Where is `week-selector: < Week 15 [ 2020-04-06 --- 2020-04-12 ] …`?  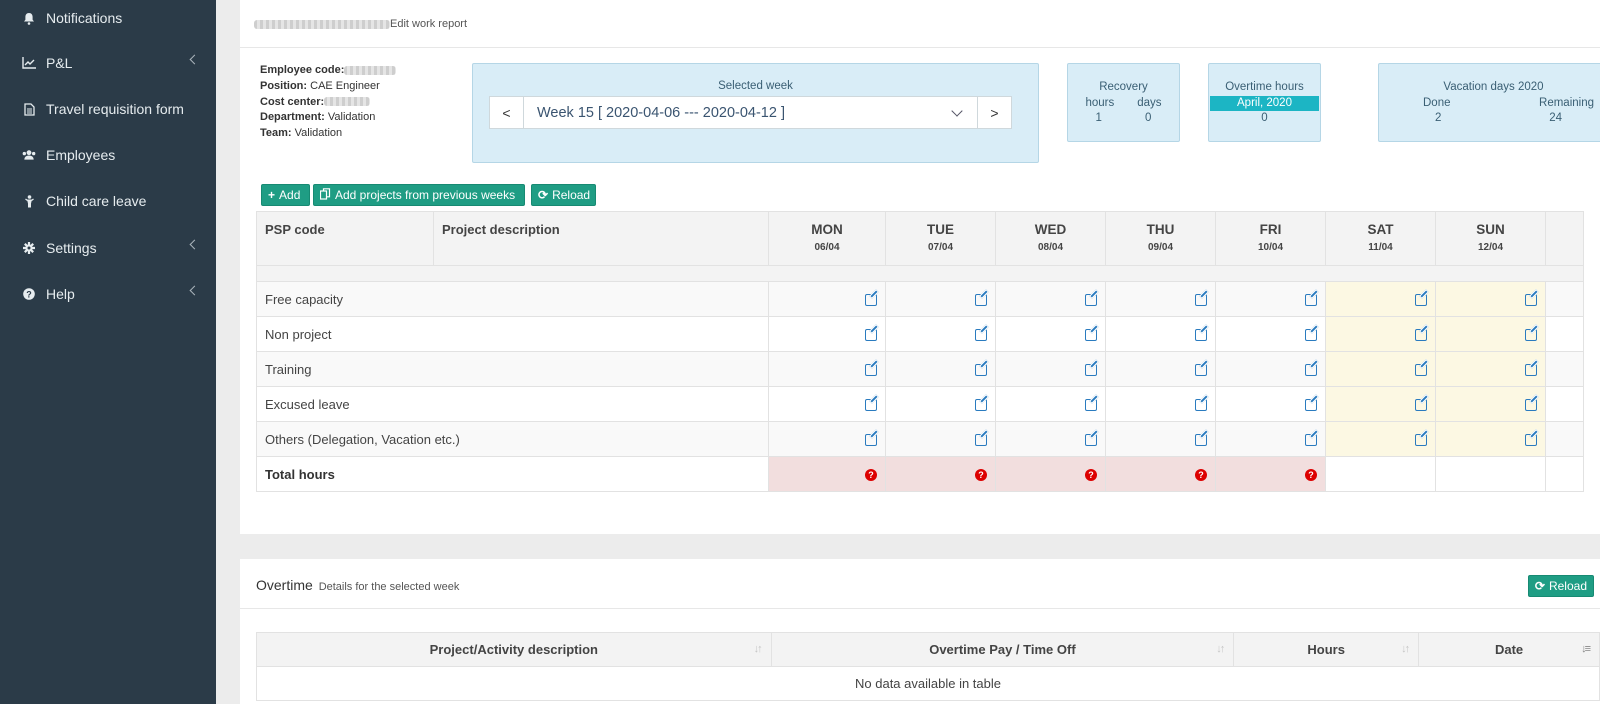 week-selector: < Week 15 [ 2020-04-06 --- 2020-04-12 ] … is located at coordinates (750, 112).